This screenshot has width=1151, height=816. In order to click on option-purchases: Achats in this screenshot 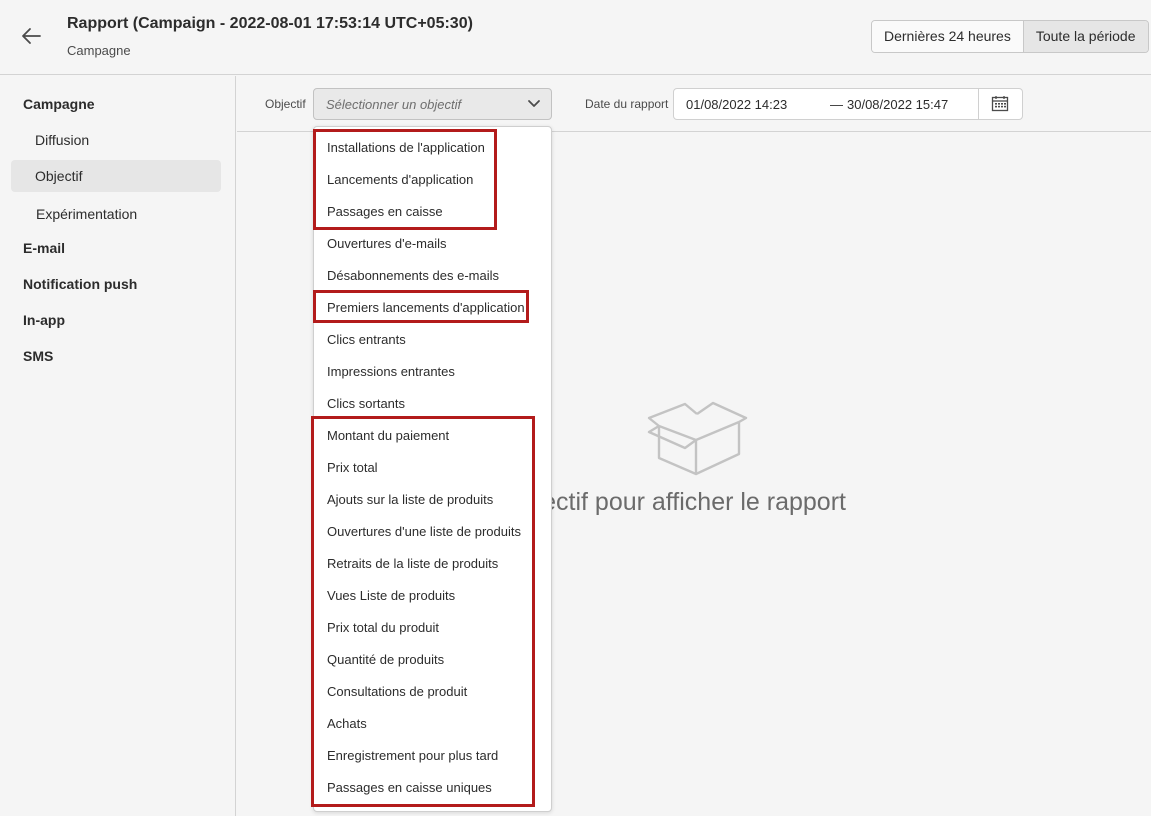, I will do `click(347, 723)`.